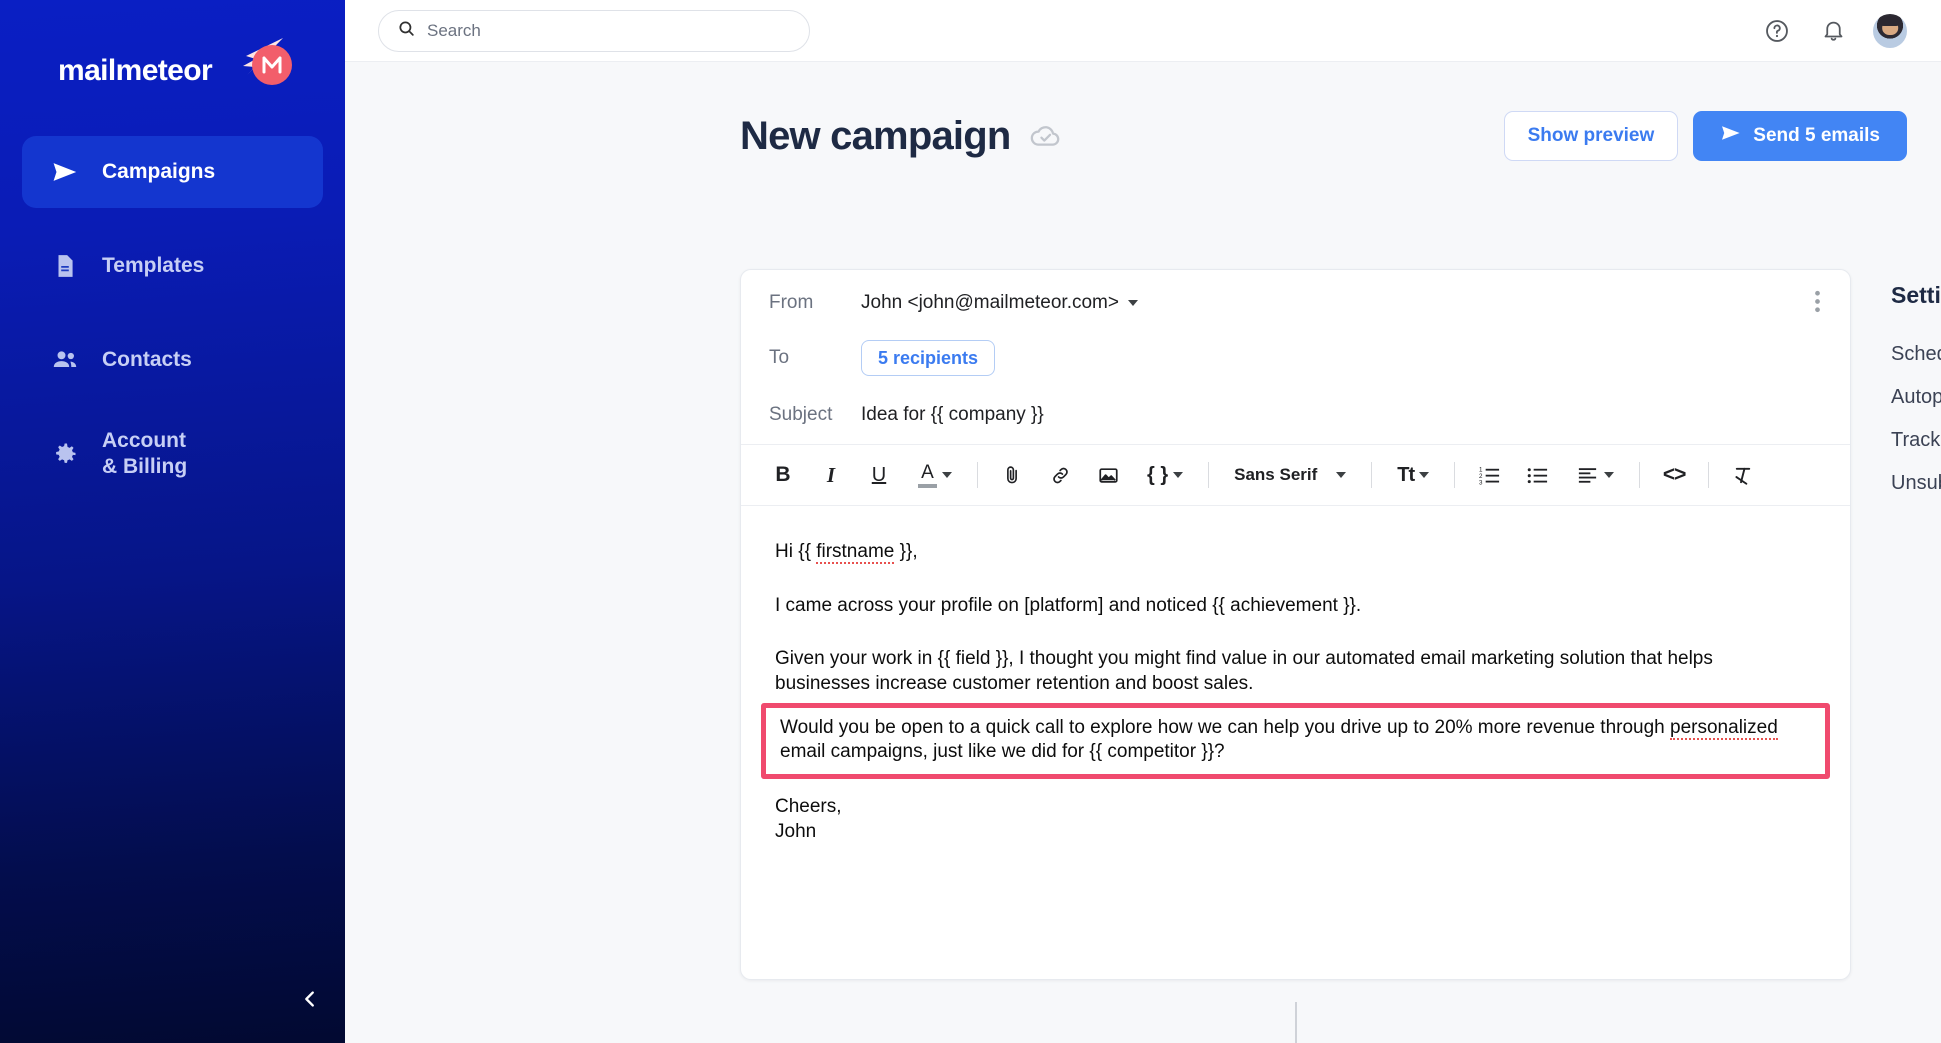  Describe the element at coordinates (1595, 475) in the screenshot. I see `align-left-icon` at that location.